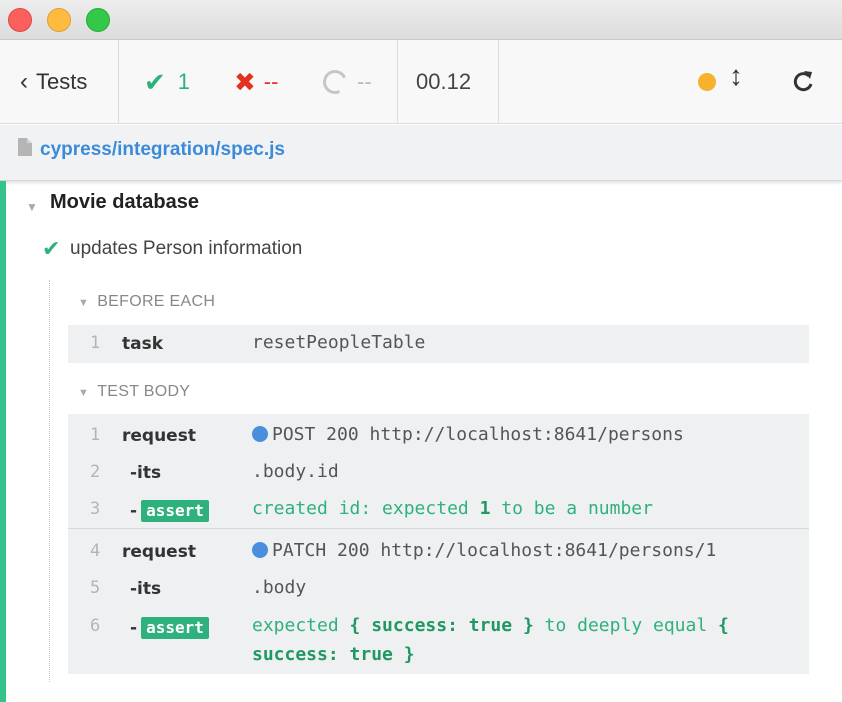 The height and width of the screenshot is (702, 842). Describe the element at coordinates (95, 626) in the screenshot. I see `command-number: 6` at that location.